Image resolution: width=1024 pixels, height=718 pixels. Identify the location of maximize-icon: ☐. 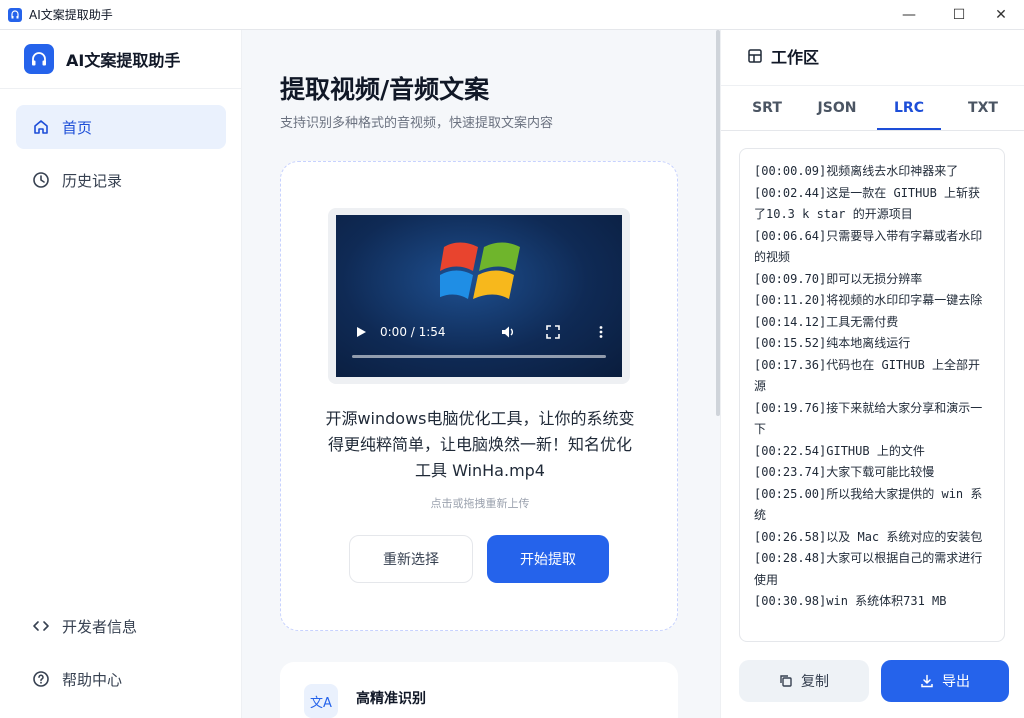
(959, 15).